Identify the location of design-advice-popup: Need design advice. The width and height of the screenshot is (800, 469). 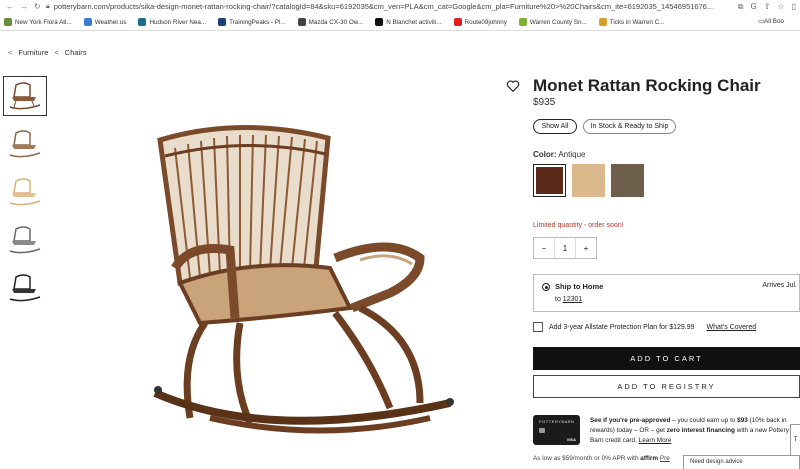
(741, 462).